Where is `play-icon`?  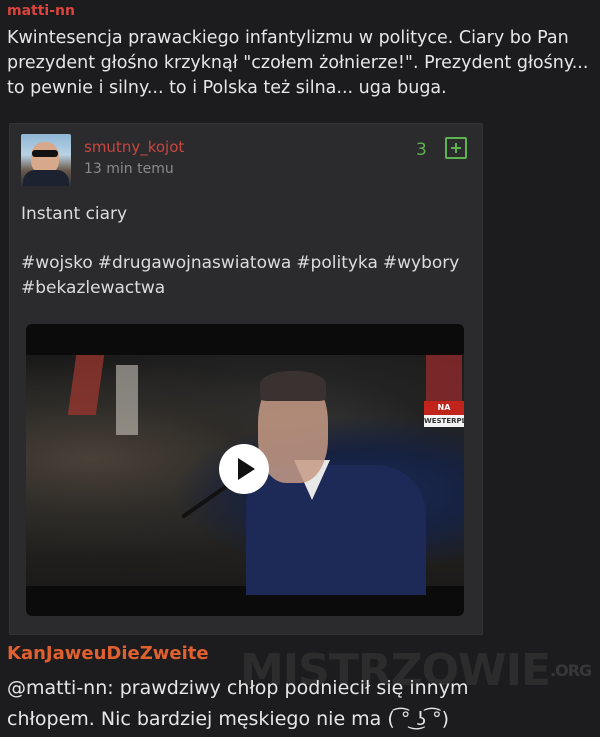
play-icon is located at coordinates (244, 469).